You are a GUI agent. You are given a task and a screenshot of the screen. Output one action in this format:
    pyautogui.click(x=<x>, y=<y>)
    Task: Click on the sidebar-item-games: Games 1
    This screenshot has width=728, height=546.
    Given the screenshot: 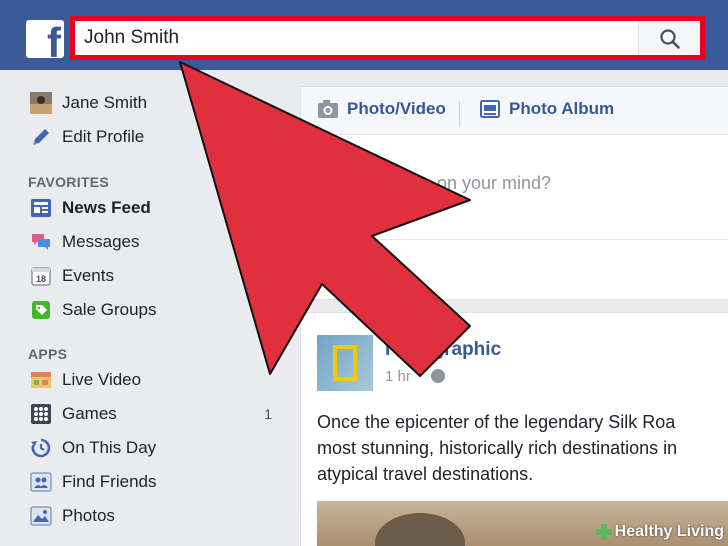 What is the action you would take?
    pyautogui.click(x=155, y=414)
    